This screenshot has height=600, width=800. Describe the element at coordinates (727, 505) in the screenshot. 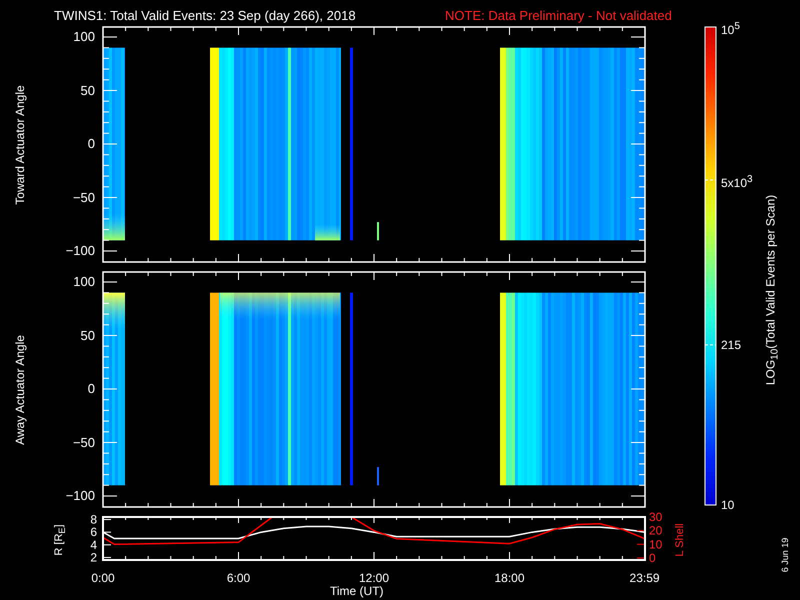

I see `colorbar-tick-label: 10` at that location.